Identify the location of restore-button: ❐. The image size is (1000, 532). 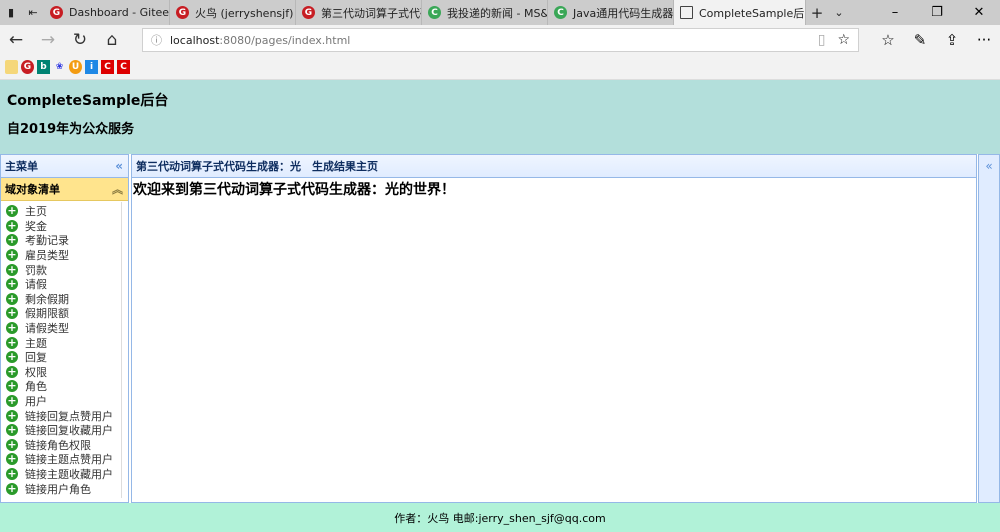
(937, 12).